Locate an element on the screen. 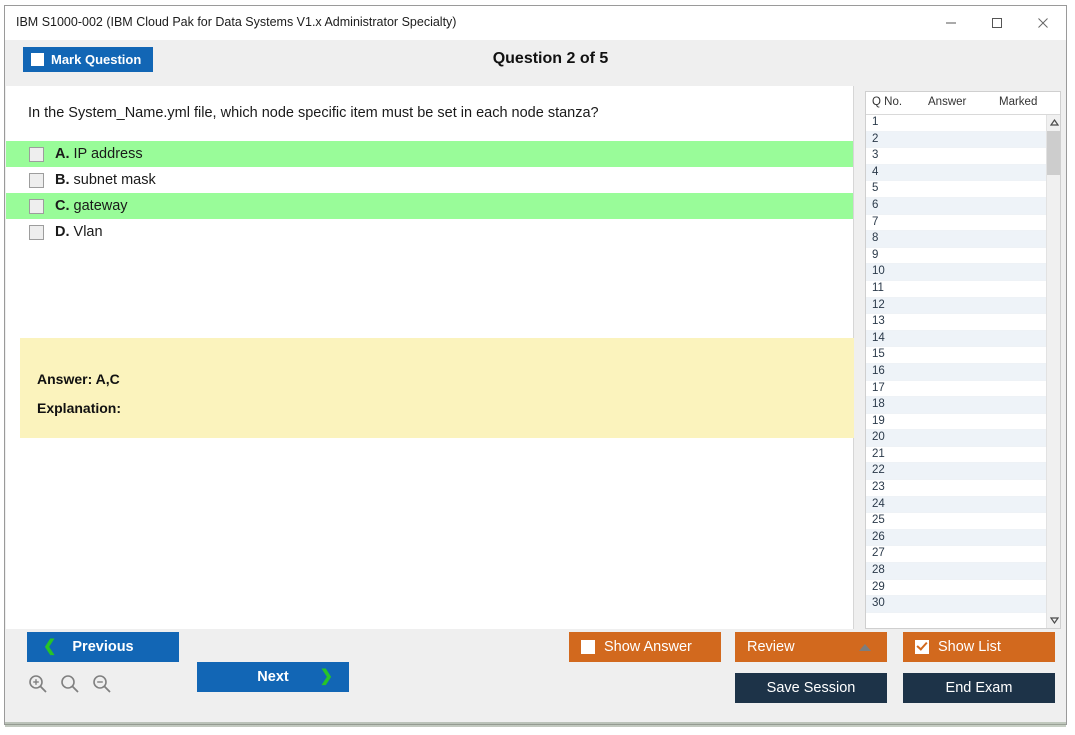 The image size is (1075, 735). question-list-row: 1 is located at coordinates (956, 123).